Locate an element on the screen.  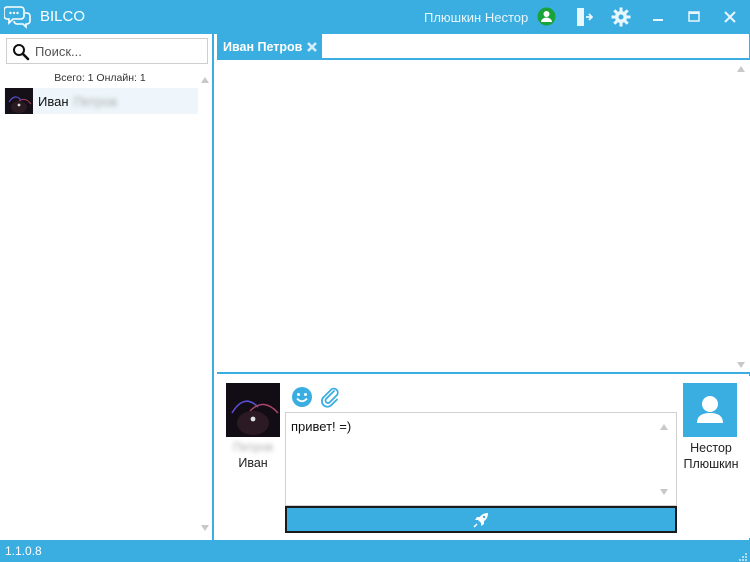
maximize-button is located at coordinates (694, 17).